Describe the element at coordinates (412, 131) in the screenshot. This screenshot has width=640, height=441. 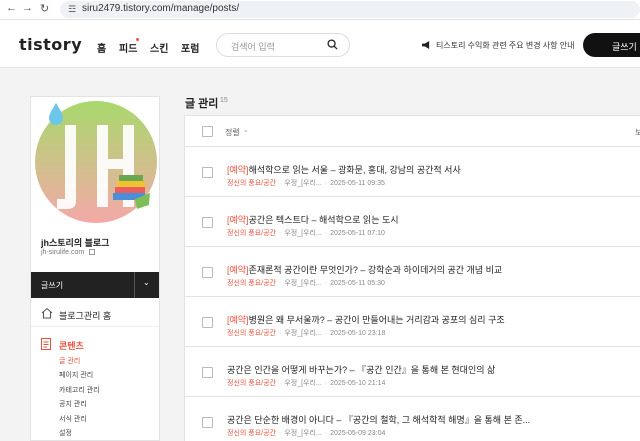
I see `list-header: 정렬 ⌄ 보` at that location.